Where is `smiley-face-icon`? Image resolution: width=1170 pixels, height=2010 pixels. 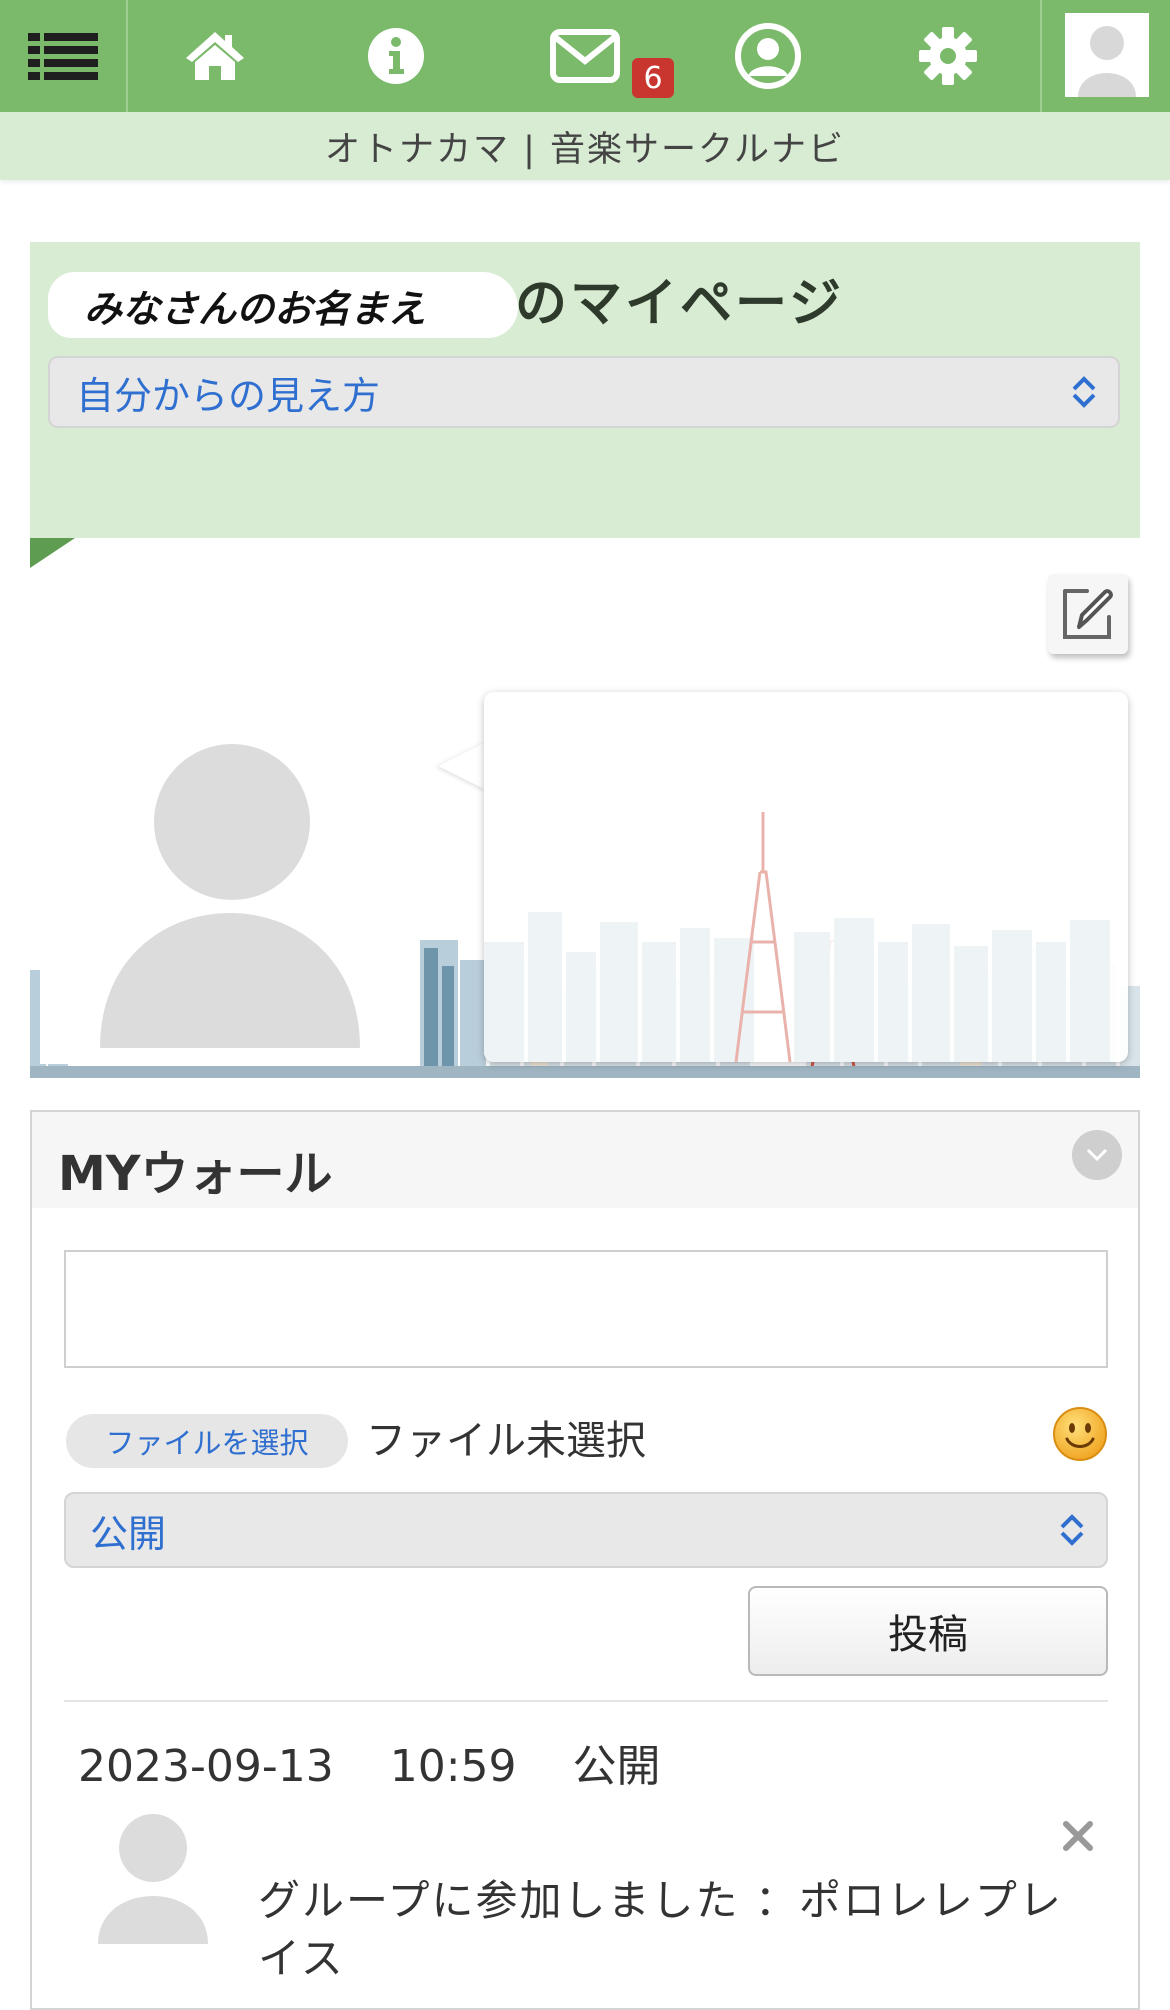
smiley-face-icon is located at coordinates (1080, 1434).